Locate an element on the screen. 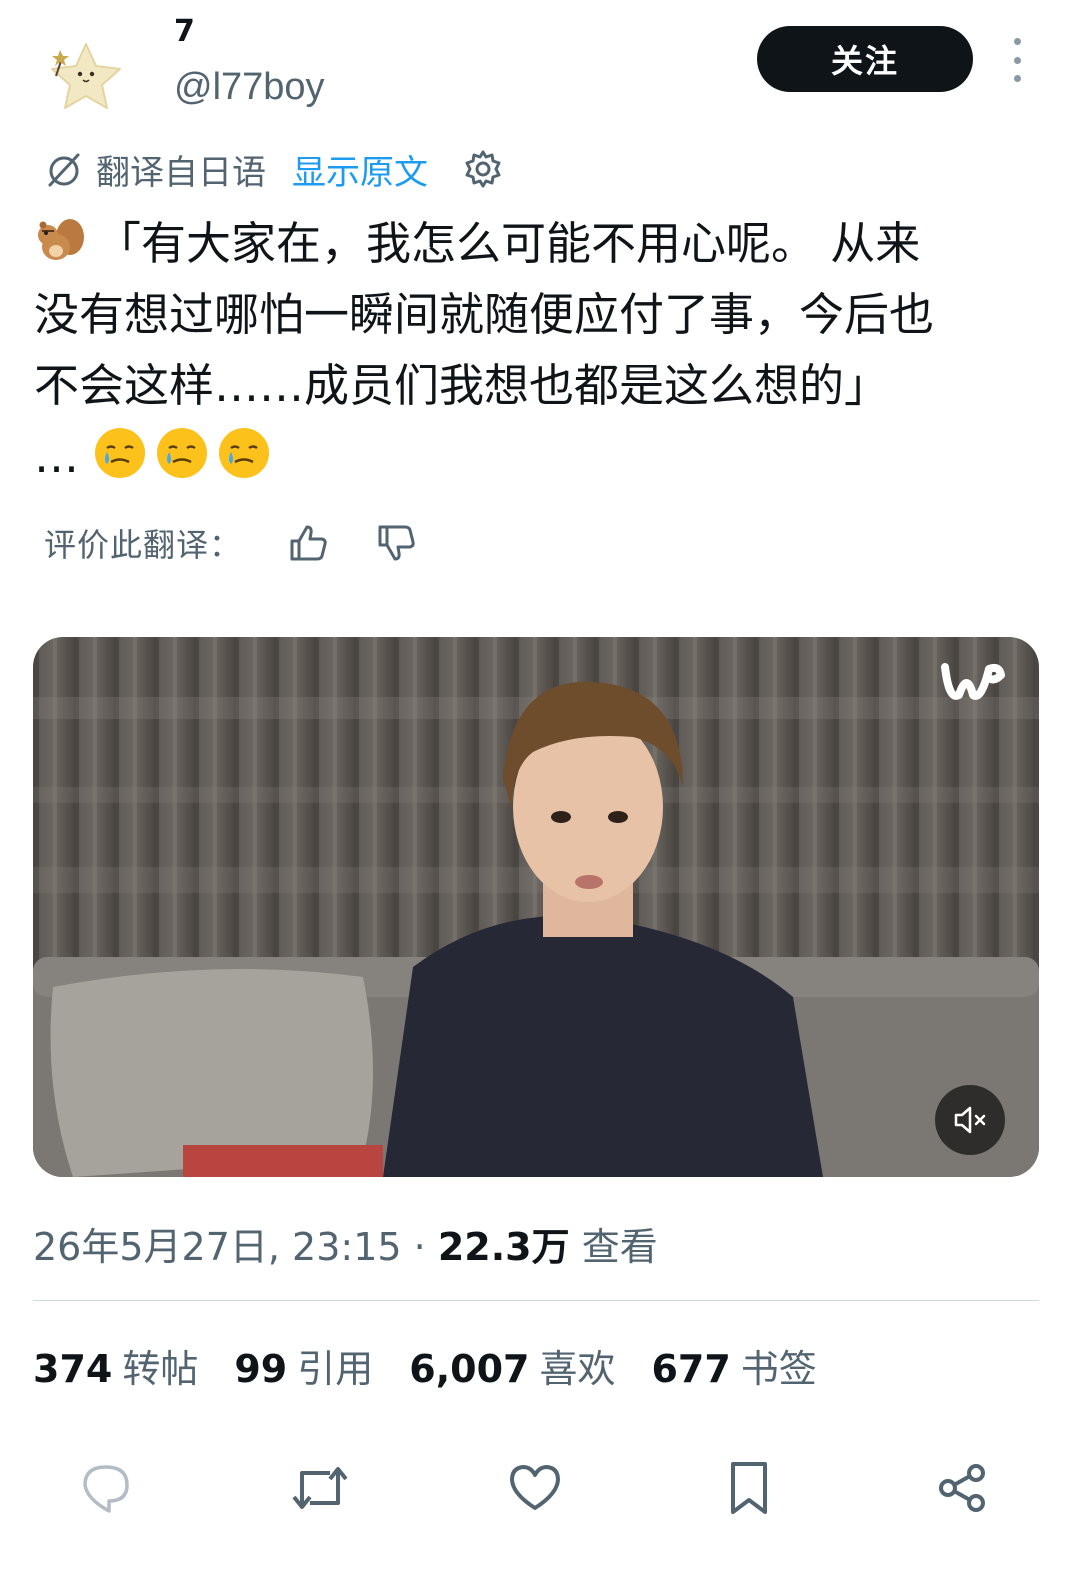  stat-bookmarks: 677 书签 is located at coordinates (733, 1365).